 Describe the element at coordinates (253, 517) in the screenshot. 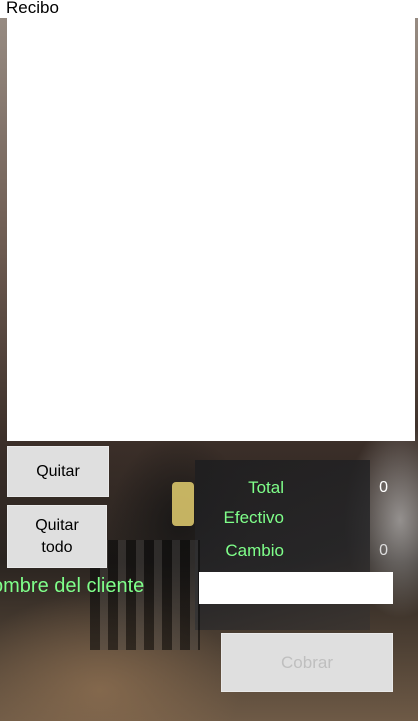

I see `cash-label: Efectivo` at that location.